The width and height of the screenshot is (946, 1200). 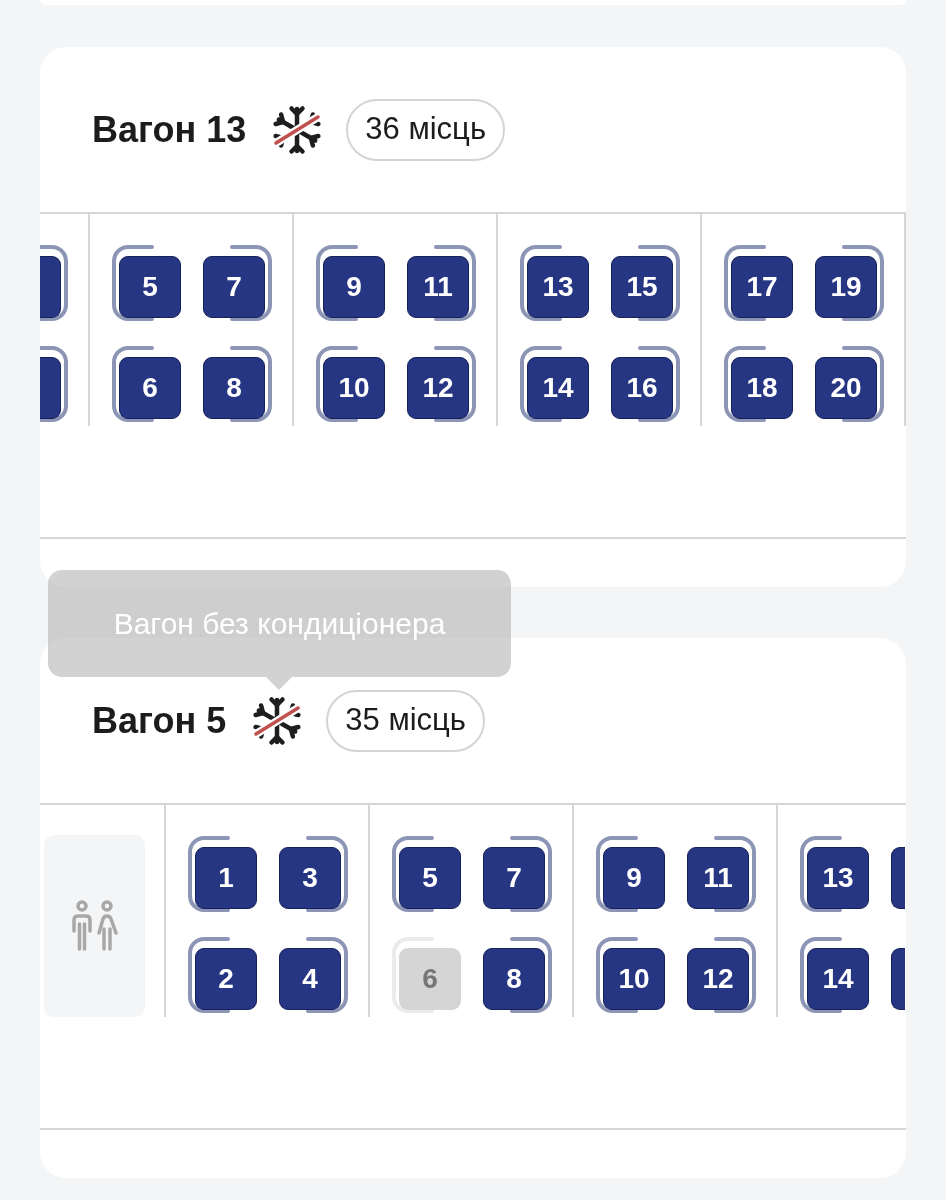 I want to click on car-title: Вагон 13, so click(x=169, y=129).